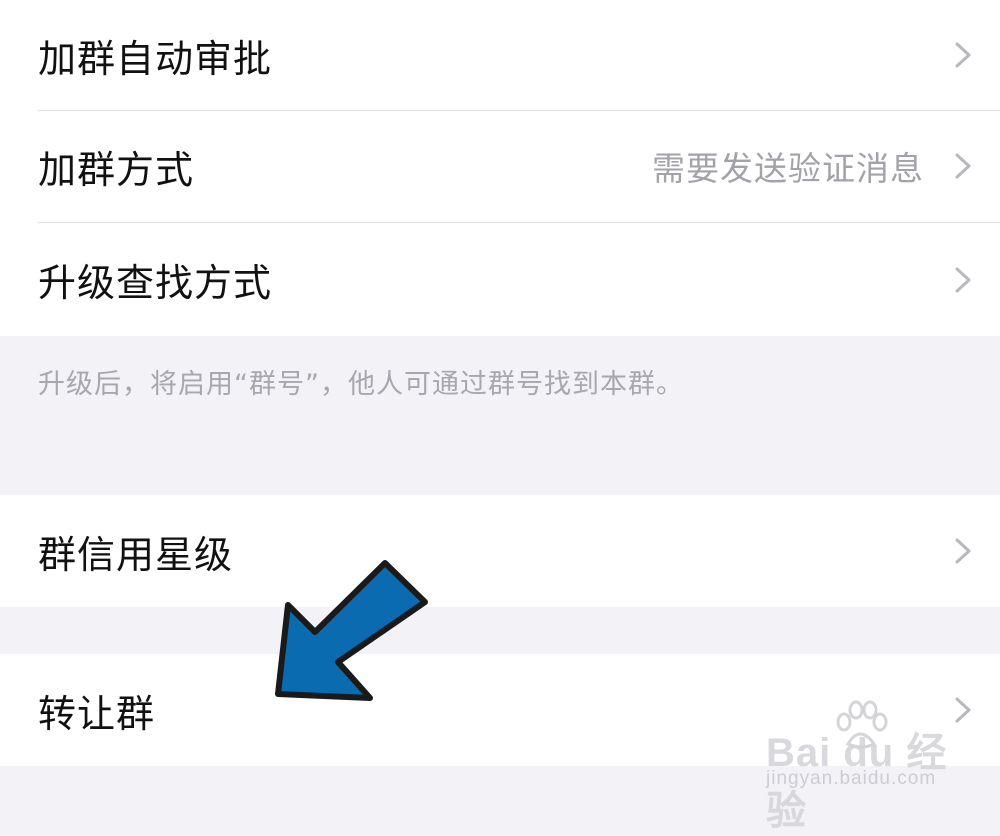 This screenshot has width=1000, height=836. I want to click on row-auto-approve: 加群自动审批, so click(500, 55).